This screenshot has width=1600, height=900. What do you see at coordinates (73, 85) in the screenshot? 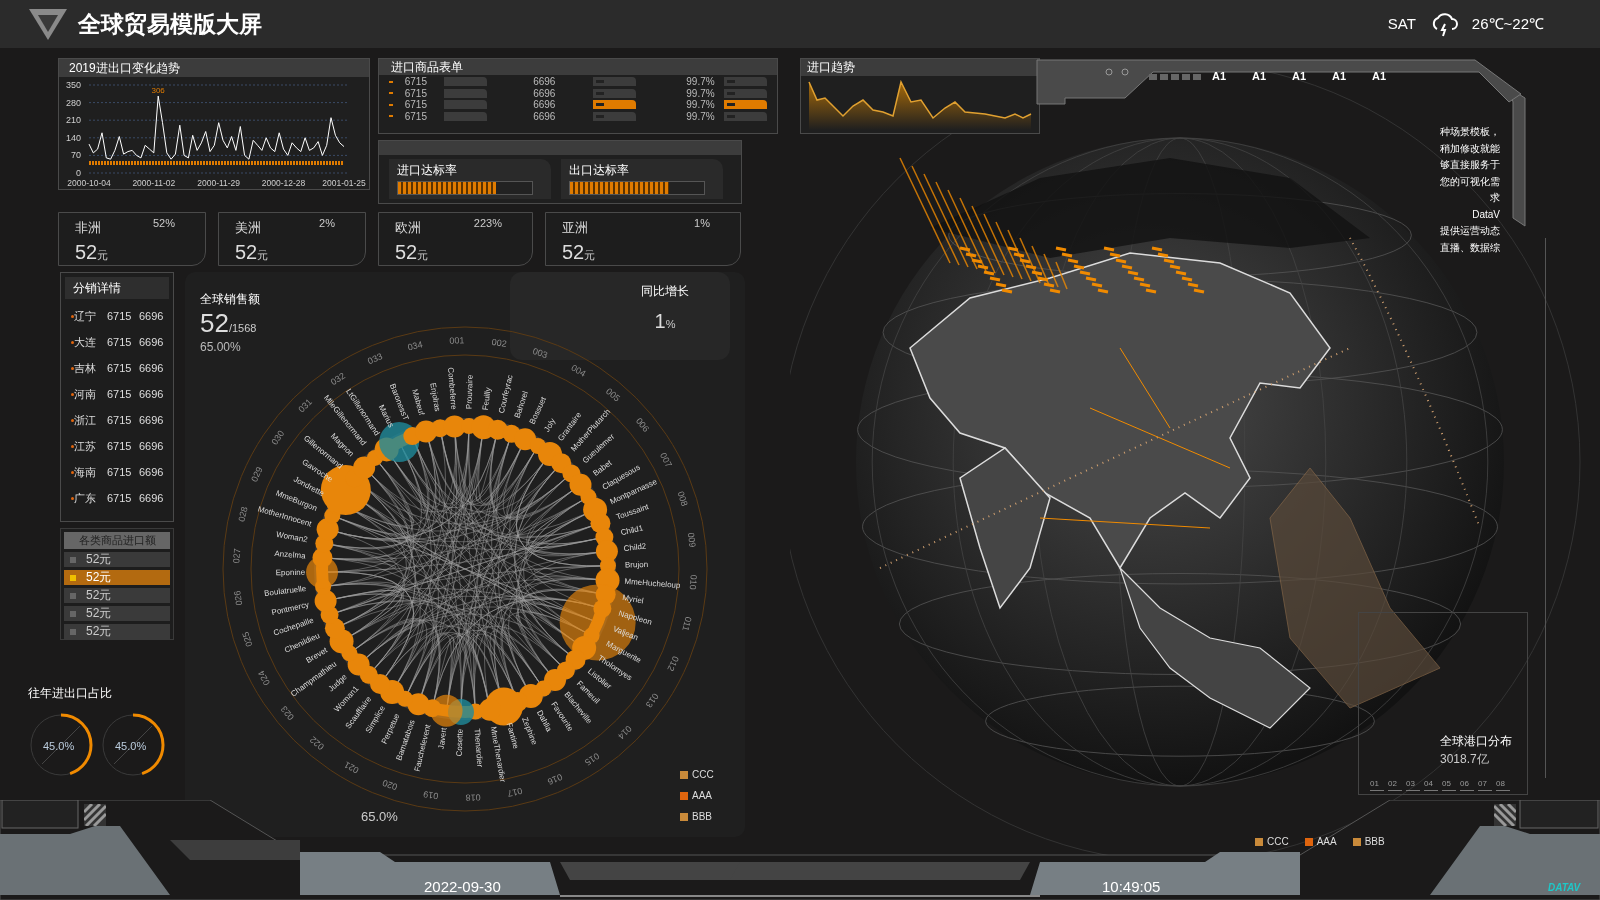
I see `axis-label: 350` at bounding box center [73, 85].